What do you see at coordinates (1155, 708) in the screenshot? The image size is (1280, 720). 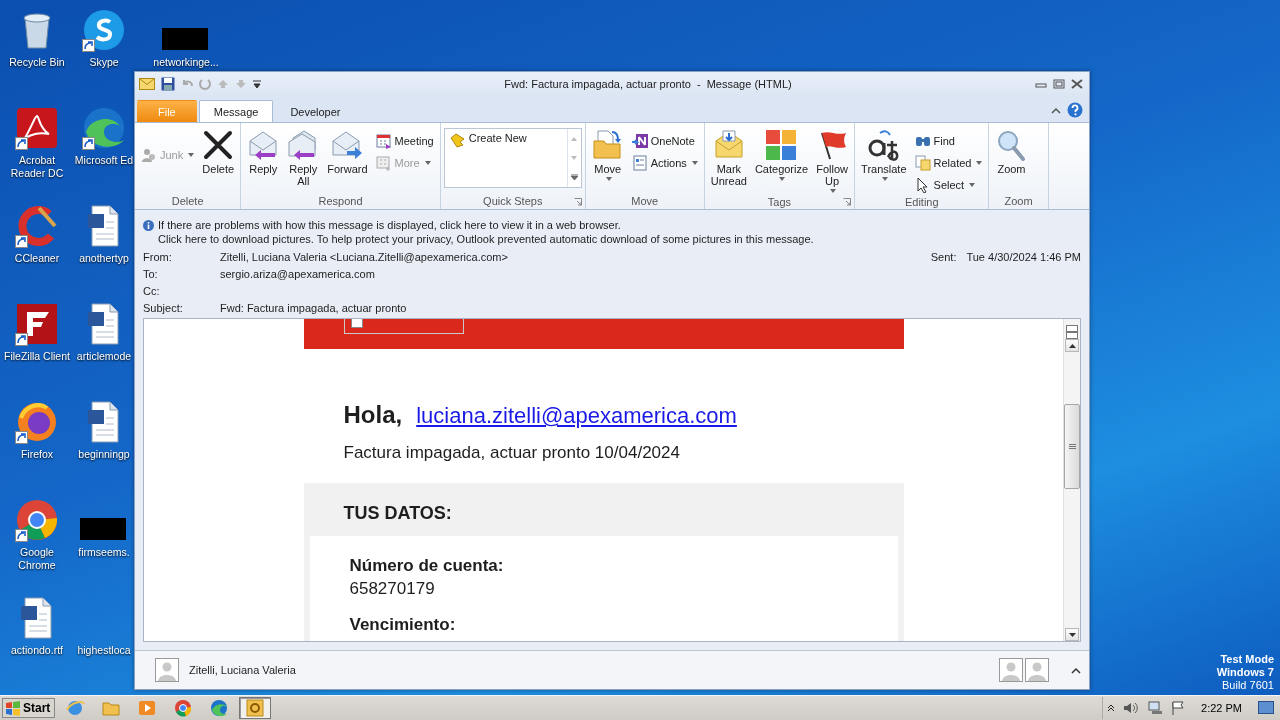 I see `network-icon` at bounding box center [1155, 708].